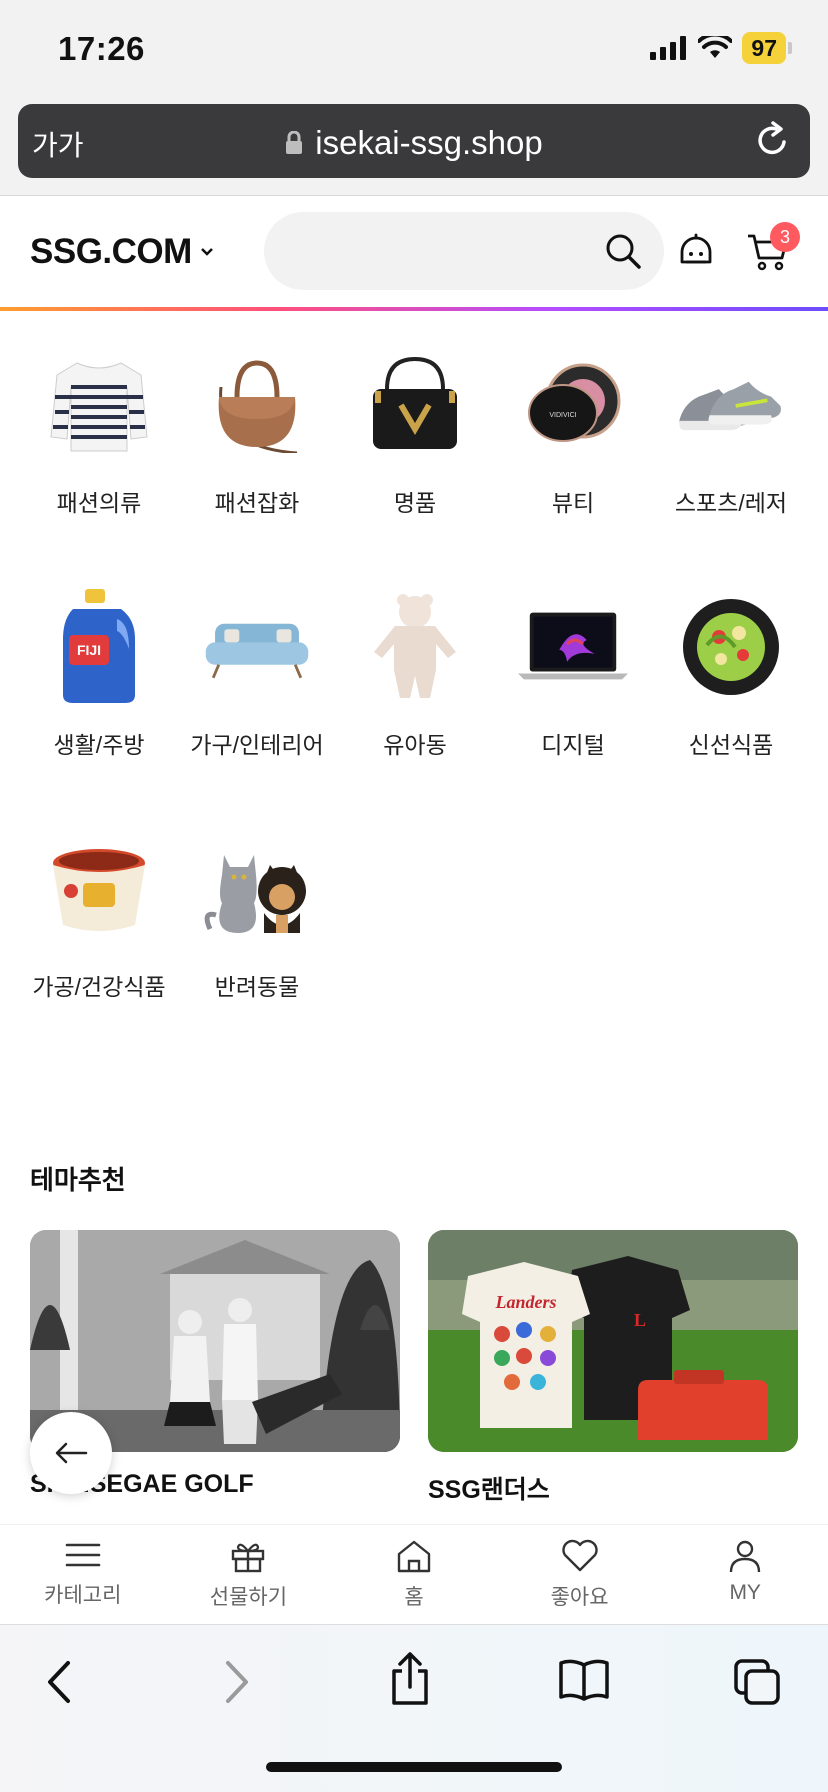  What do you see at coordinates (573, 745) in the screenshot?
I see `category-label: 디지털` at bounding box center [573, 745].